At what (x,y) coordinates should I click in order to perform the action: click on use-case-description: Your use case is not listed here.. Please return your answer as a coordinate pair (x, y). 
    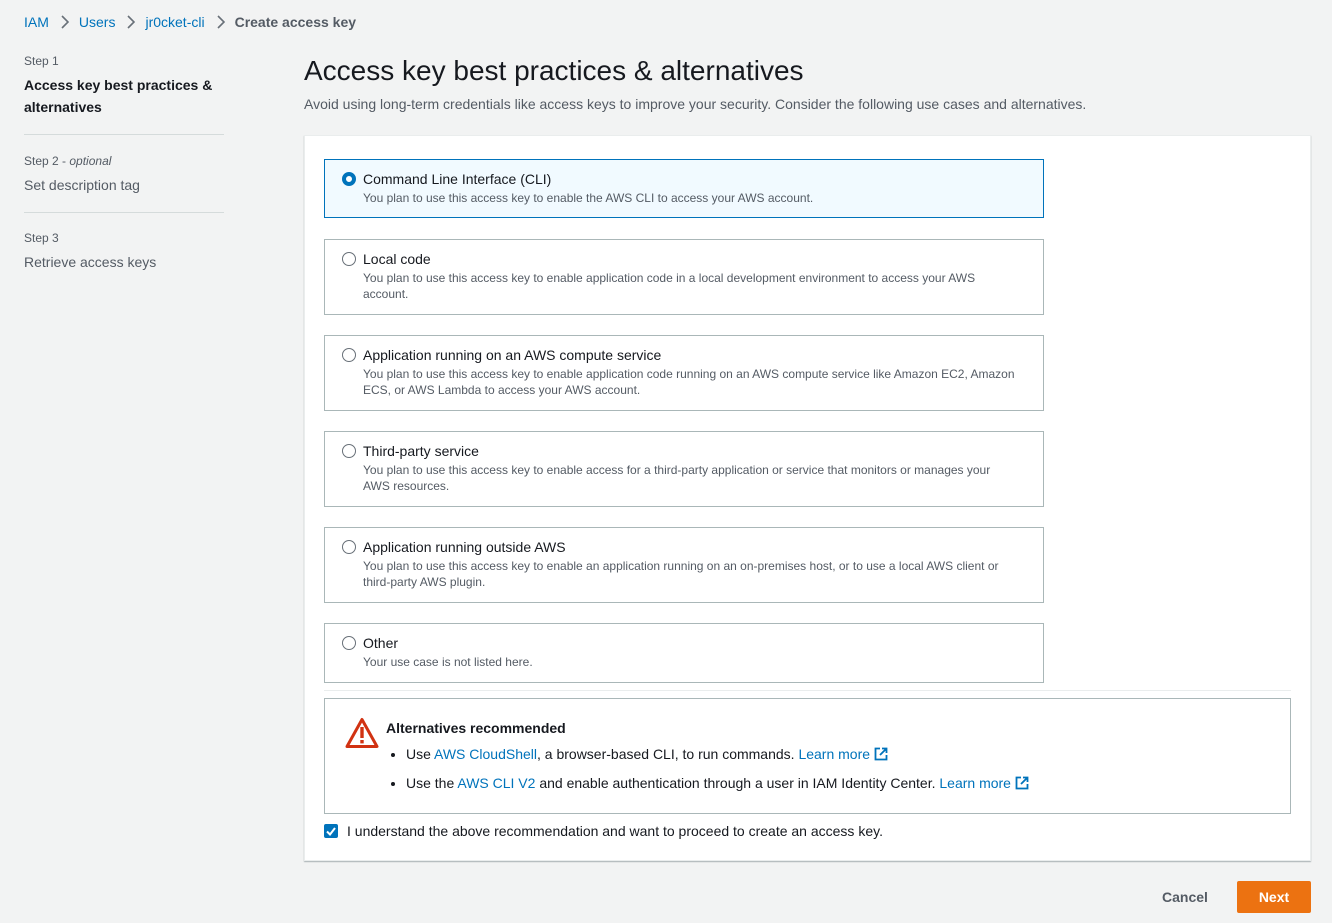
    Looking at the image, I should click on (448, 662).